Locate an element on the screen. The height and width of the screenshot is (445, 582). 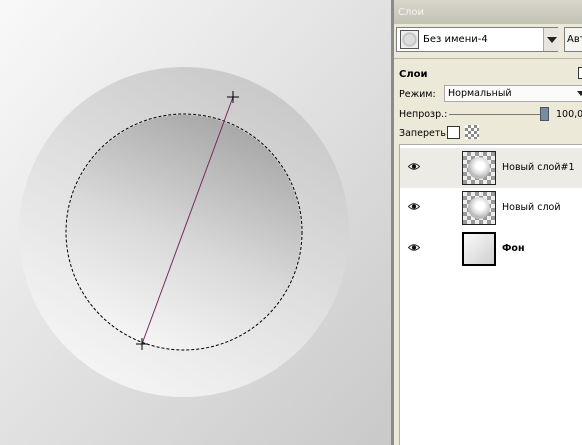
lock-alpha-icon is located at coordinates (472, 132).